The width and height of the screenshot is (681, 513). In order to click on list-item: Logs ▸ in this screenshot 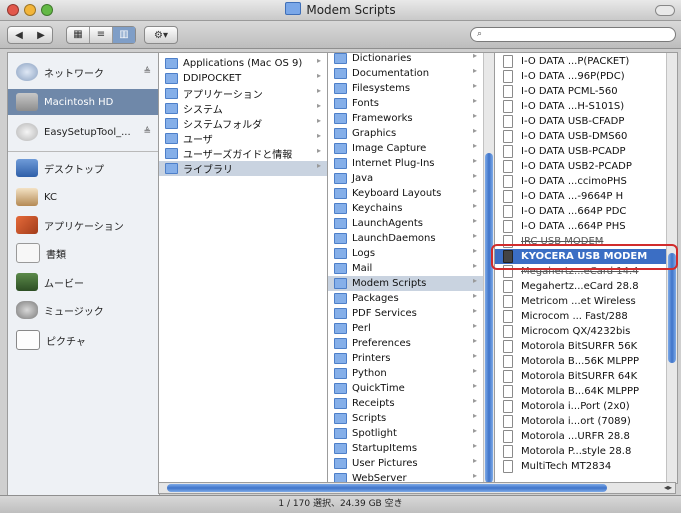, I will do `click(405, 253)`.